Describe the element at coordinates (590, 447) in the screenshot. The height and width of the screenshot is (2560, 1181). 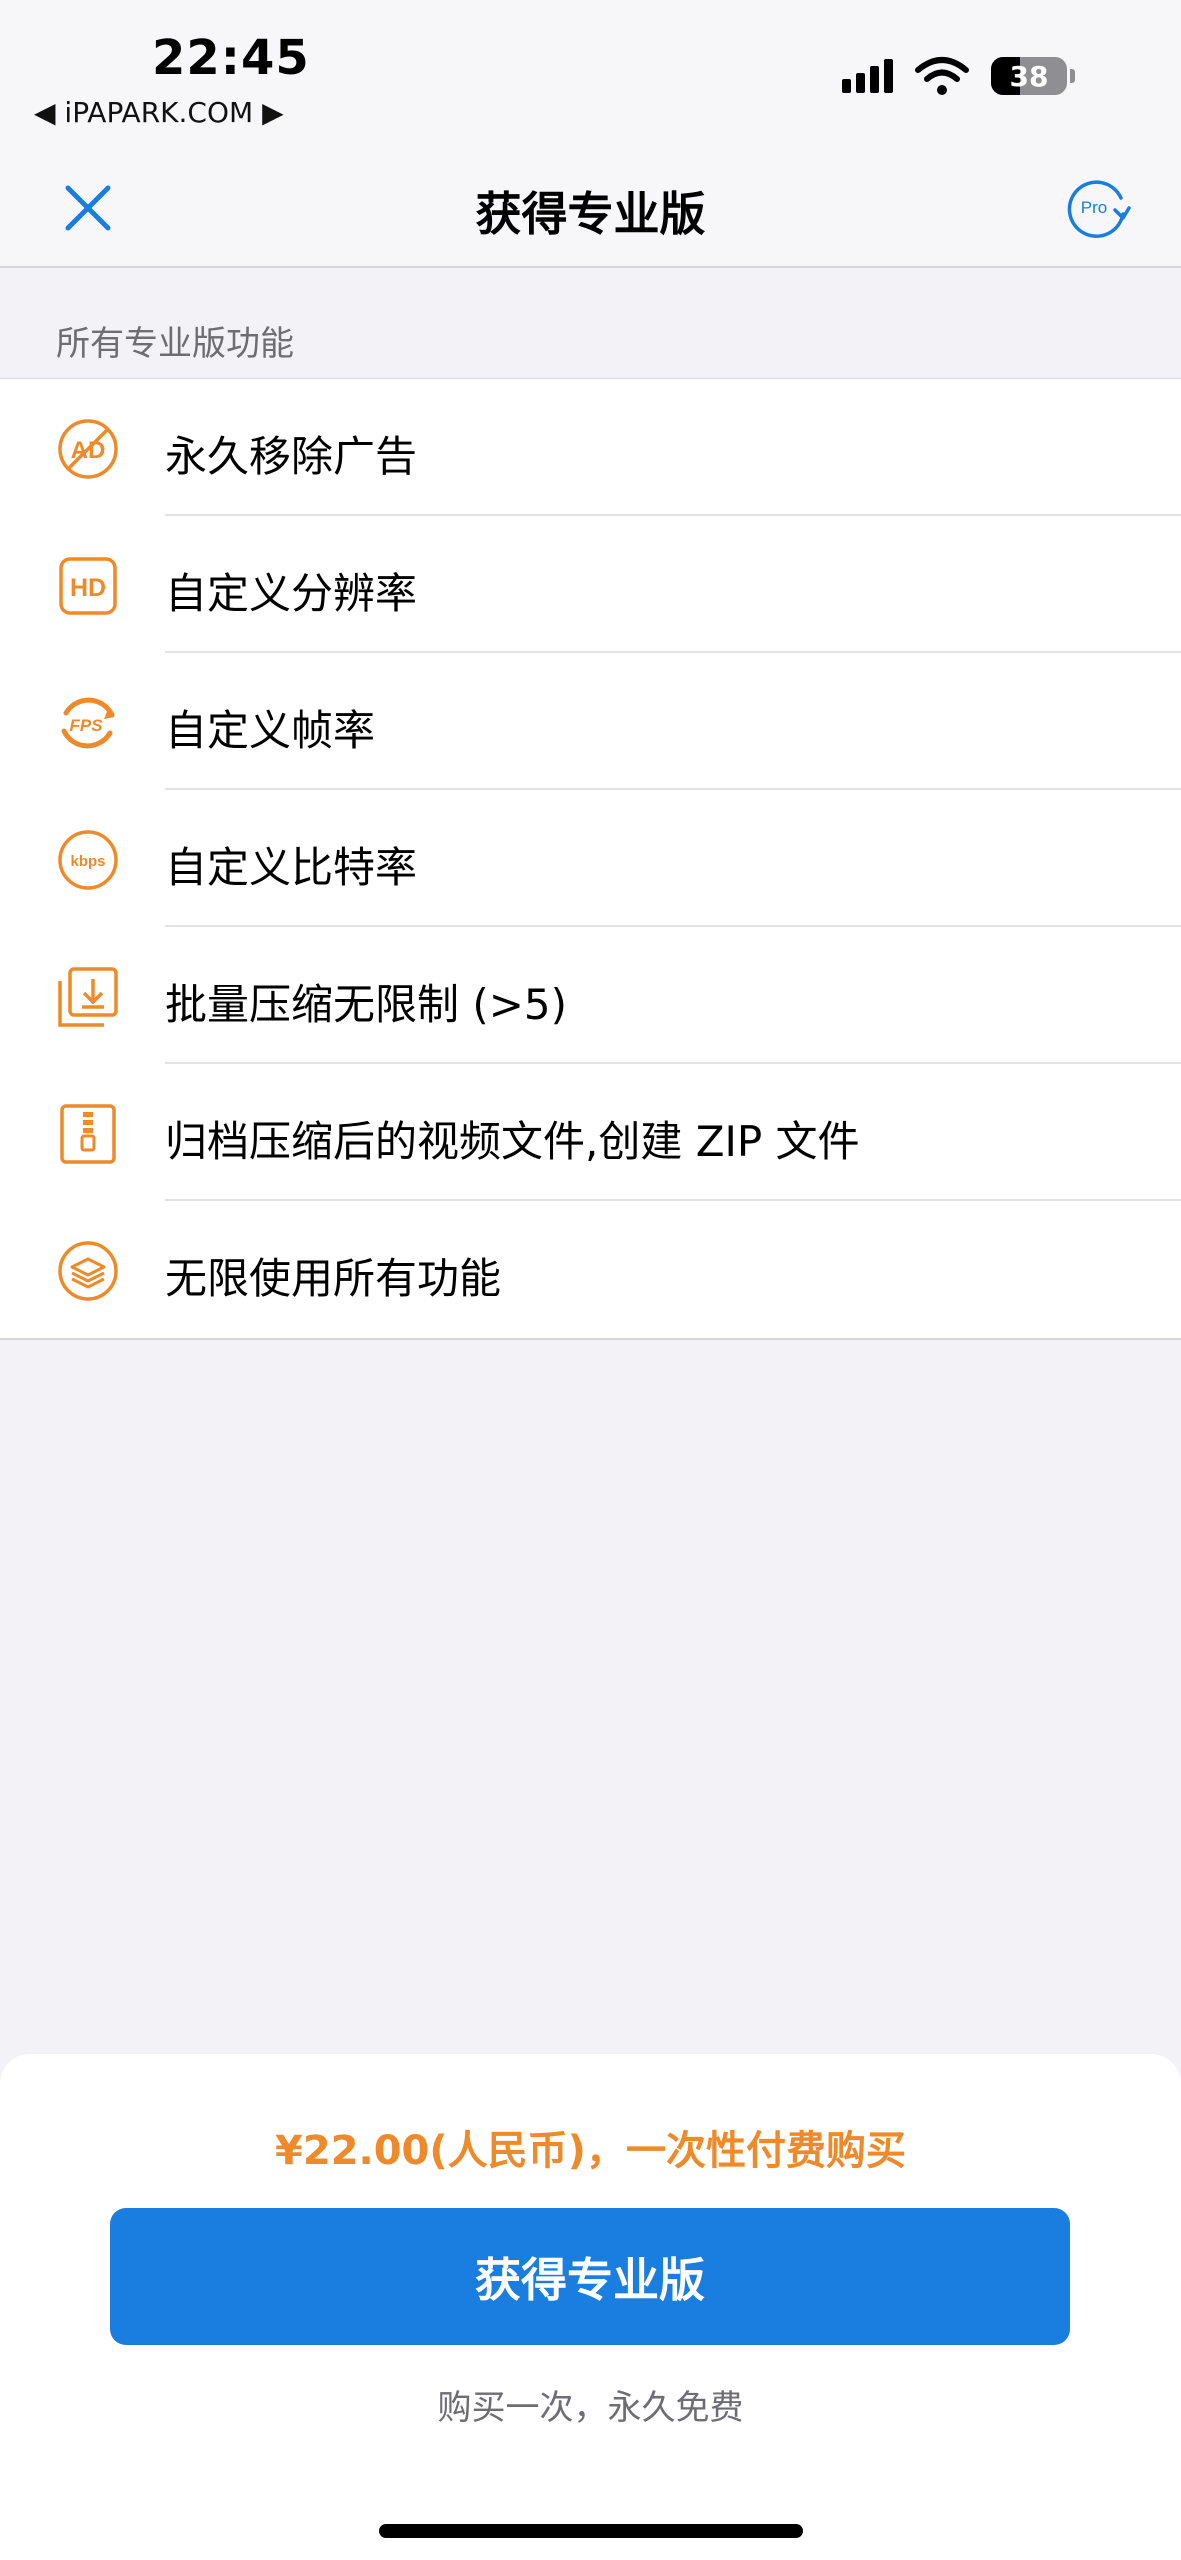
I see `list-item: AD 永久移除广告` at that location.